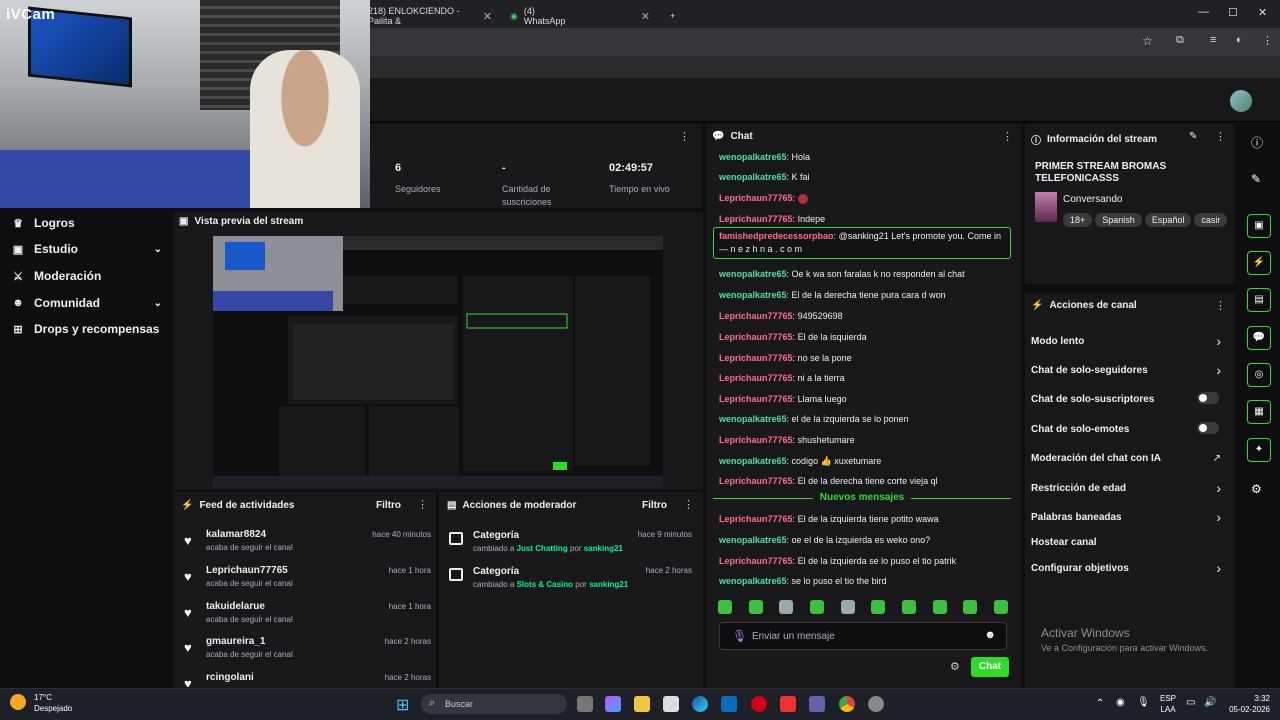 The image size is (1280, 720). Describe the element at coordinates (700, 704) in the screenshot. I see `edge-icon` at that location.